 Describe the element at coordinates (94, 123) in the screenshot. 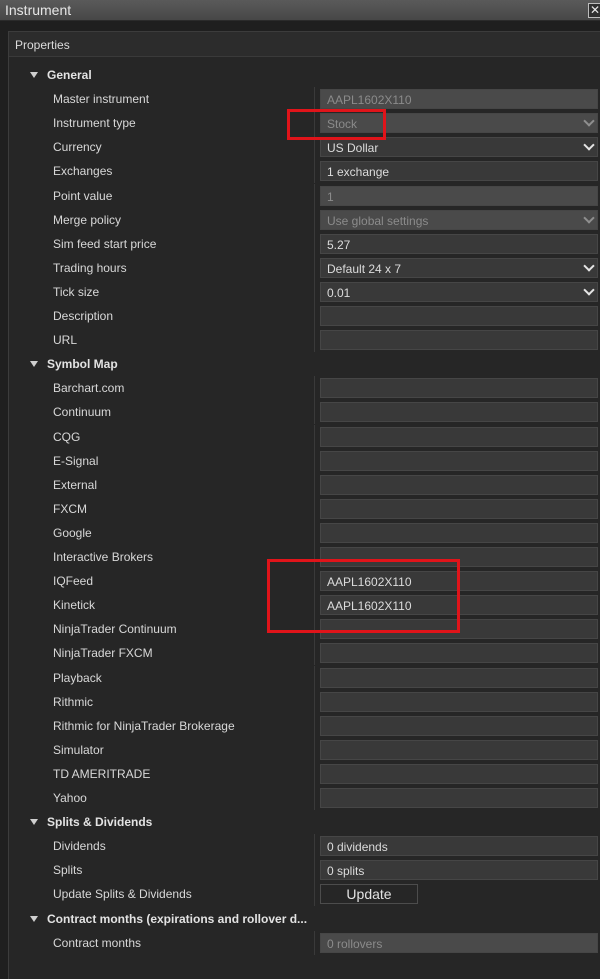

I see `property-label: Instrument type` at that location.